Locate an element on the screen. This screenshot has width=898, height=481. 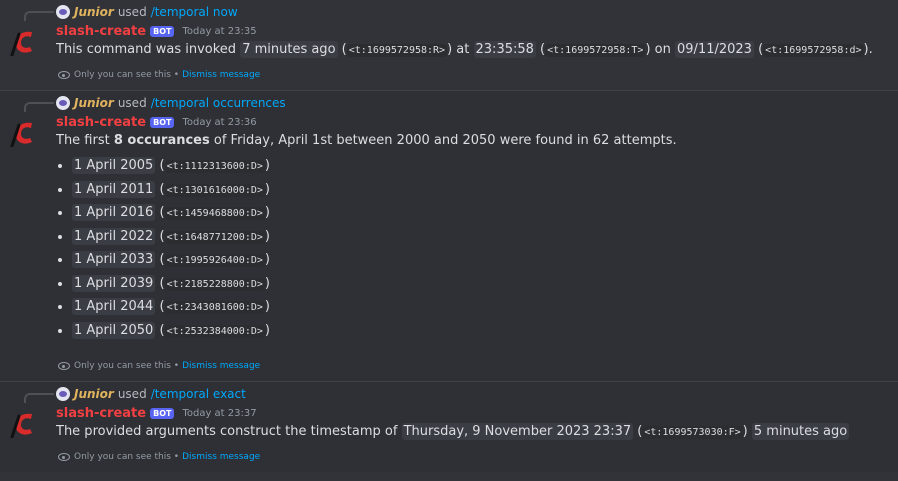
reply-header: Junior used /temporal occurrences is located at coordinates (171, 103).